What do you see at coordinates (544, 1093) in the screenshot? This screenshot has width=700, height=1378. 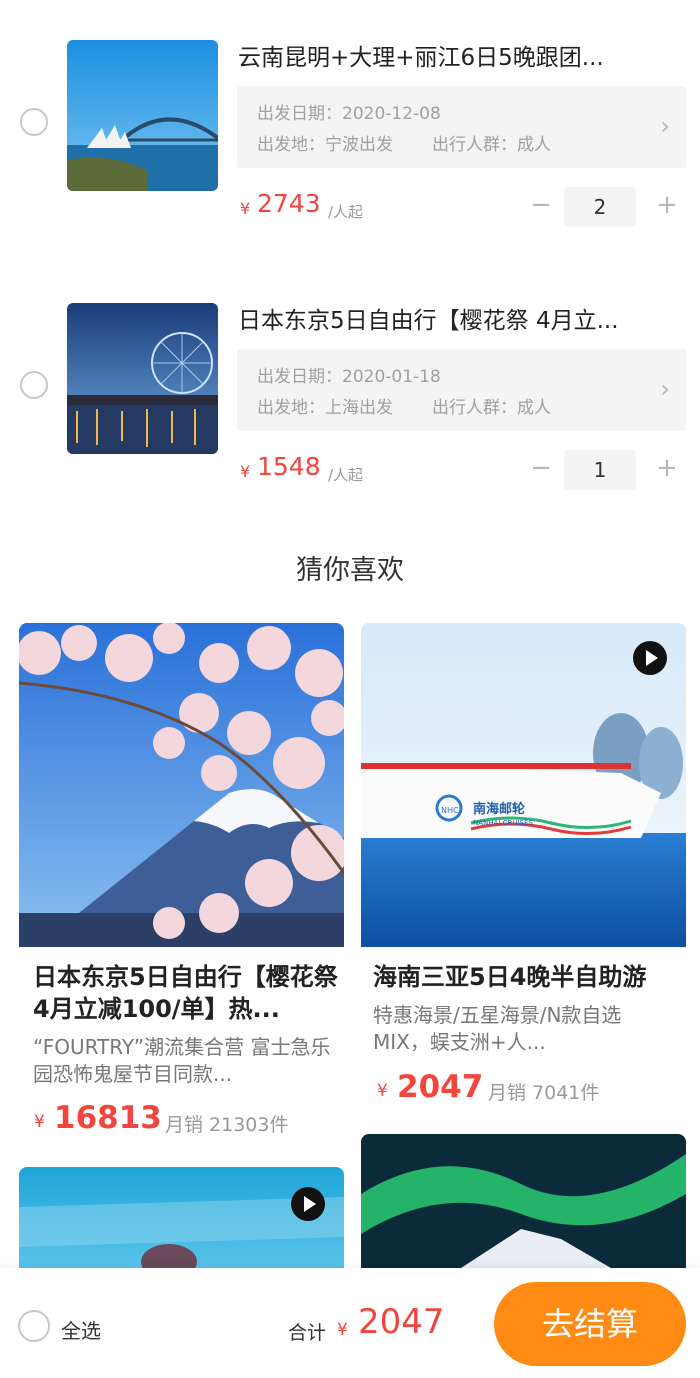 I see `card-monthly-sales: 月销 7041件` at bounding box center [544, 1093].